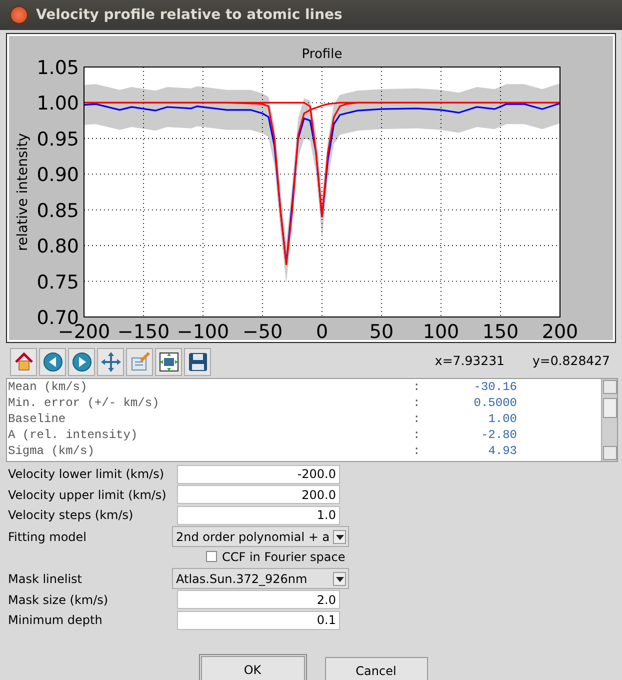 This screenshot has height=680, width=622. Describe the element at coordinates (262, 330) in the screenshot. I see `x-tick-label: −50` at that location.